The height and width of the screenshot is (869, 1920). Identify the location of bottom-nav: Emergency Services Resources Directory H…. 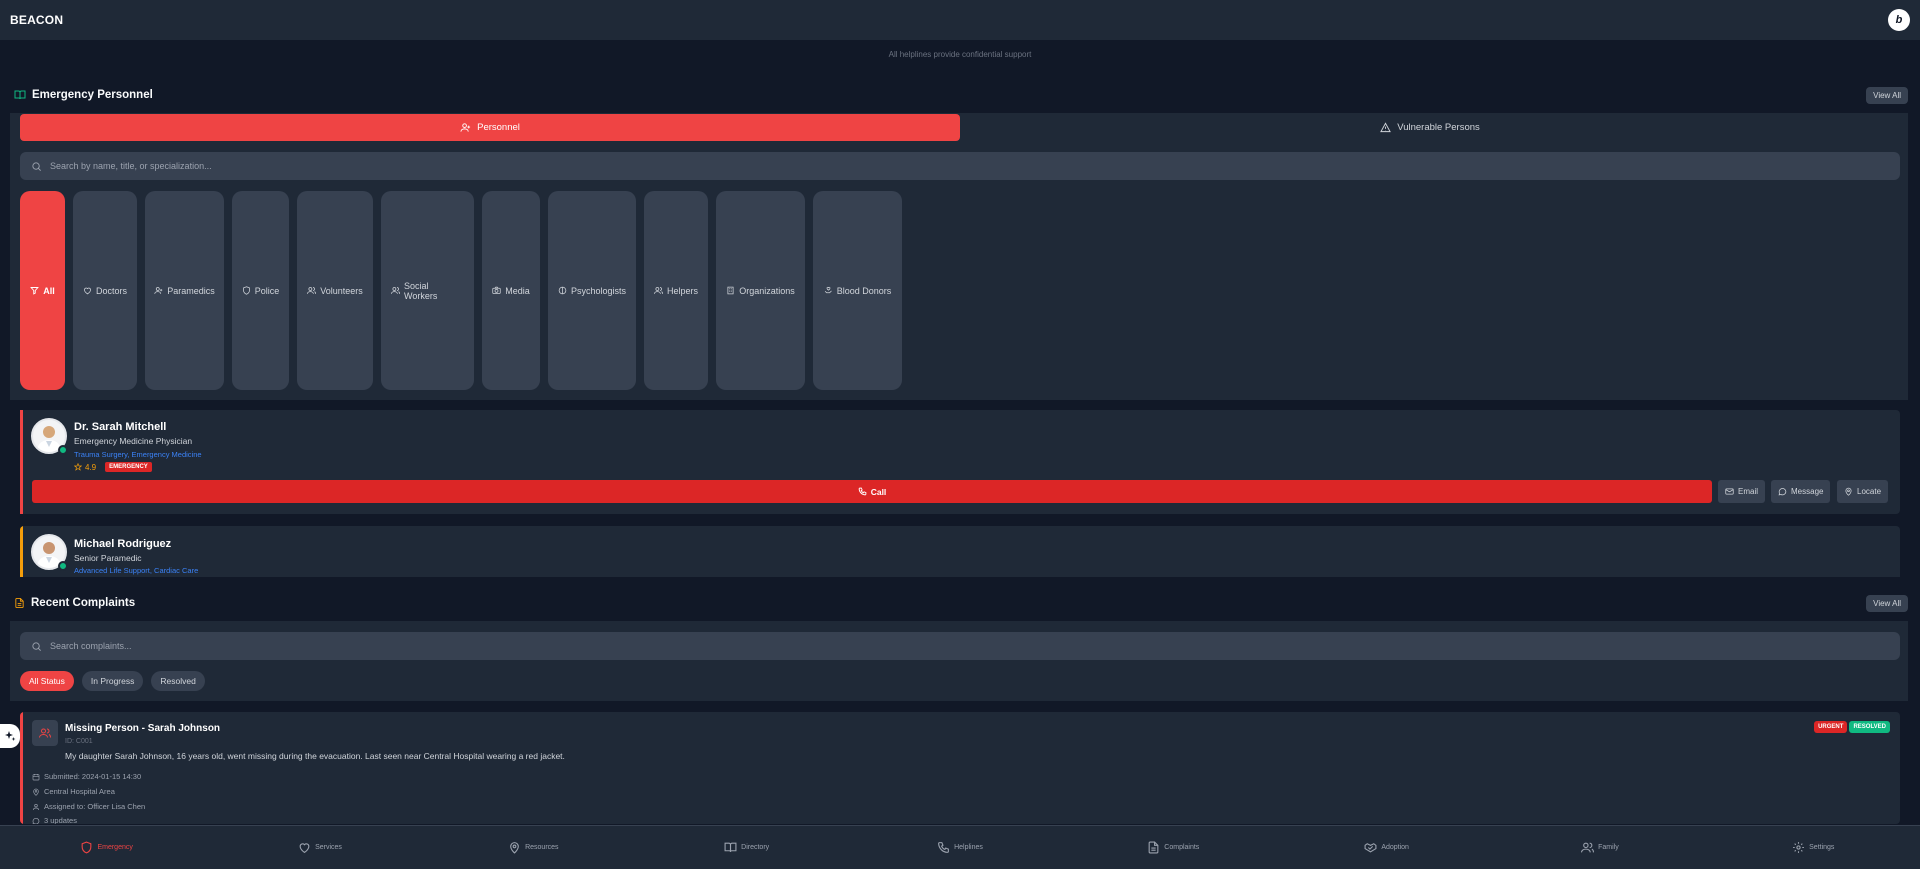
(960, 847).